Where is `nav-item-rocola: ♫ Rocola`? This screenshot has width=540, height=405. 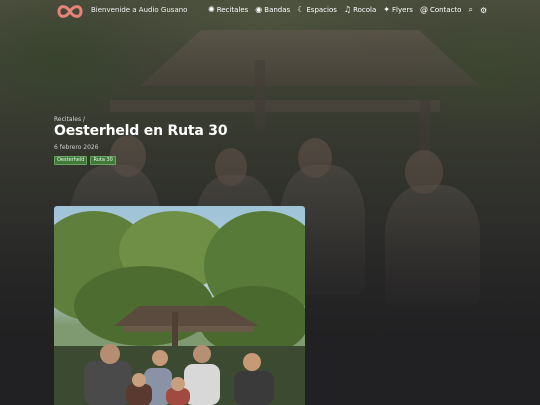
nav-item-rocola: ♫ Rocola is located at coordinates (360, 10).